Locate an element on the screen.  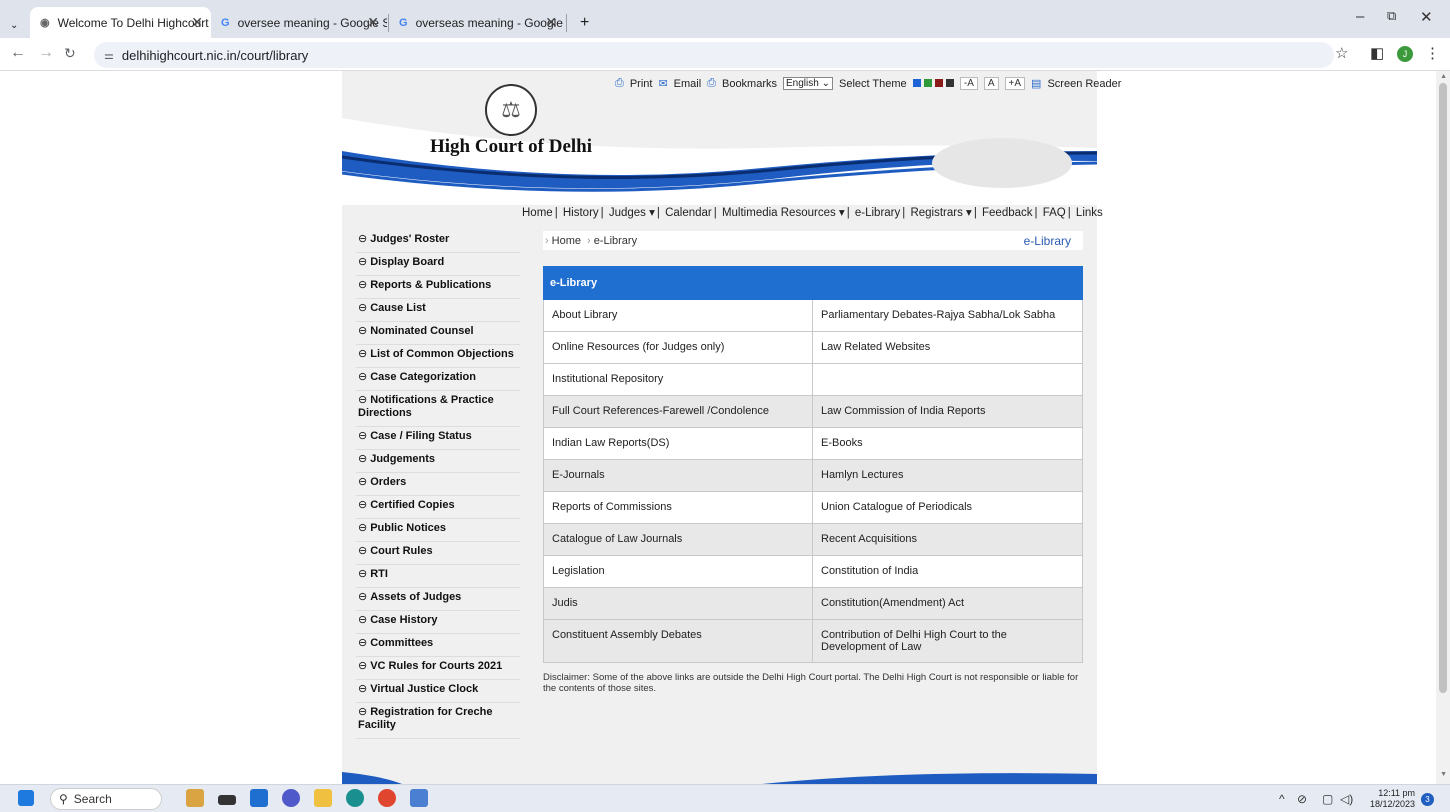
chrome-icon is located at coordinates (387, 798).